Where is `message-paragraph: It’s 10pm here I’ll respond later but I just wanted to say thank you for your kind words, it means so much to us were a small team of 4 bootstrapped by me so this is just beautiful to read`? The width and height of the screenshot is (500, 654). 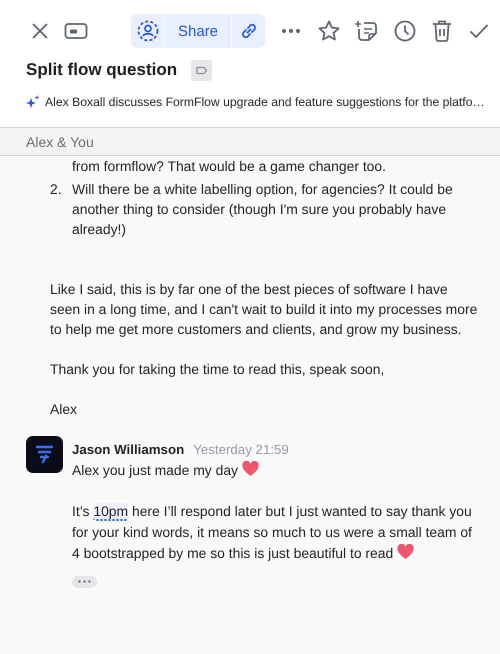 message-paragraph: It’s 10pm here I’ll respond later but I just wanted to say thank you for your kind words, it means so much to us were a small team of 4 bootstrapped by me so this is just beautiful to read is located at coordinates (272, 532).